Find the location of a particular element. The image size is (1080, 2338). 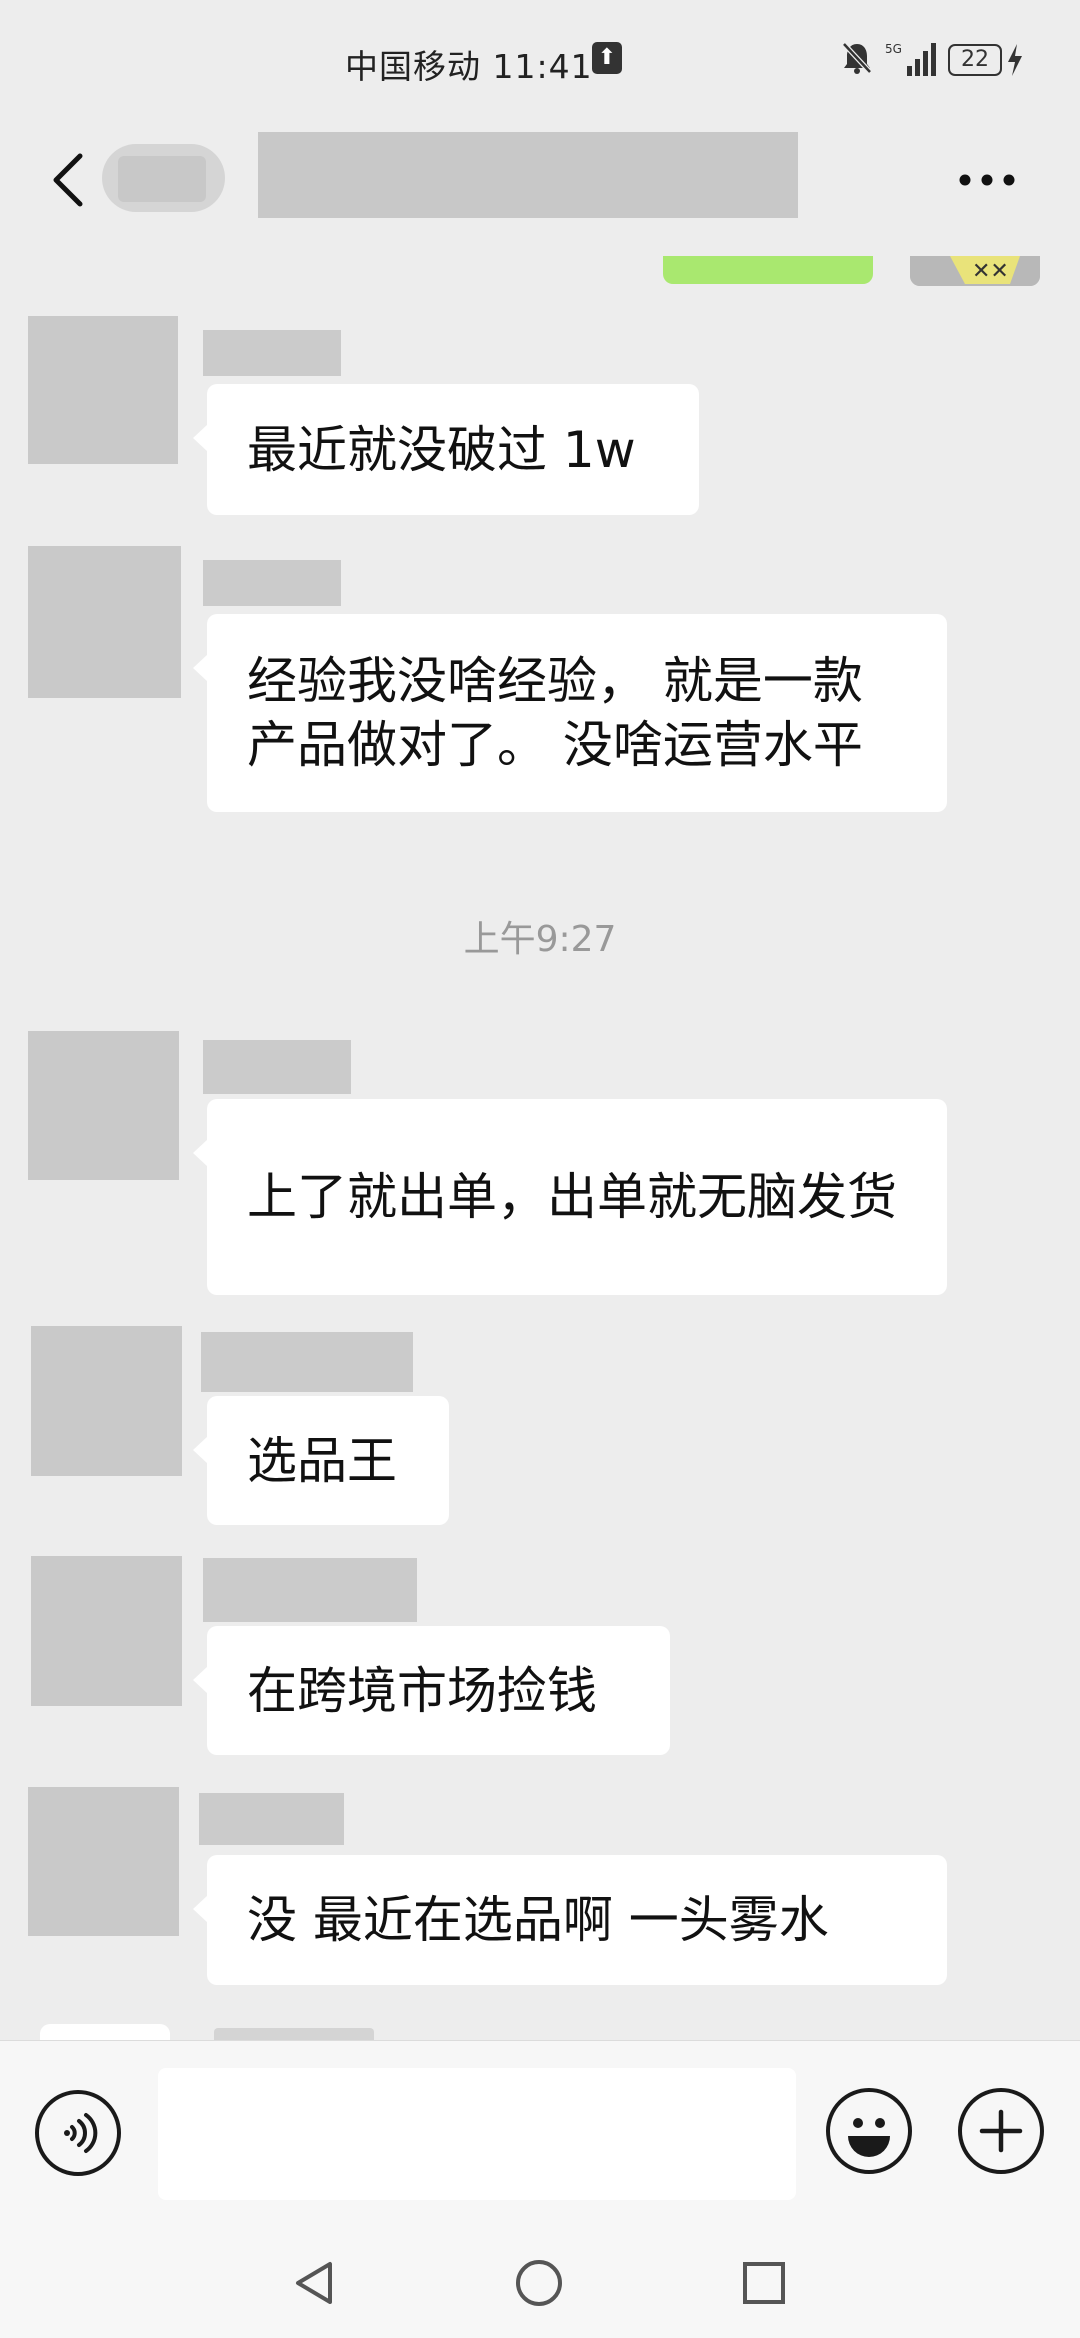

upload-icon: ⬆ is located at coordinates (607, 58).